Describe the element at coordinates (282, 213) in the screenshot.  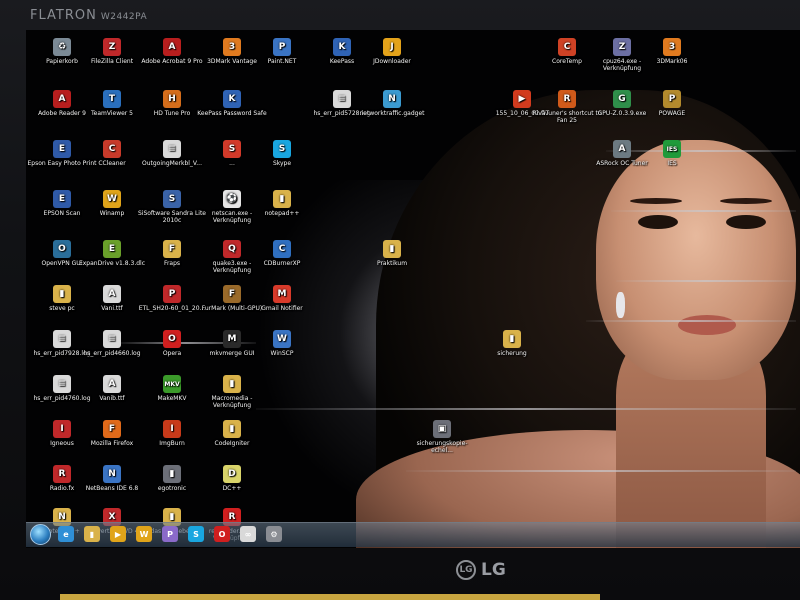
I see `desktop-icon-label: notepad++` at that location.